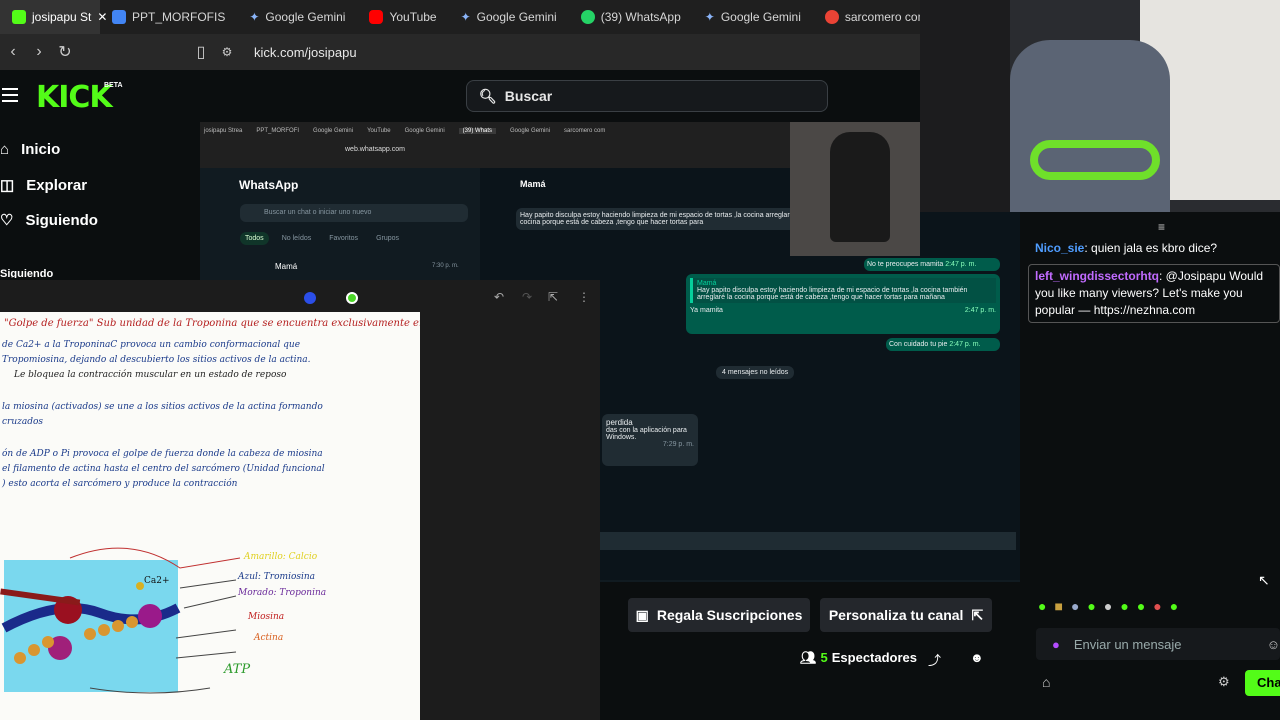 This screenshot has width=1280, height=720. Describe the element at coordinates (65, 52) in the screenshot. I see `reload-icon: ↻` at that location.